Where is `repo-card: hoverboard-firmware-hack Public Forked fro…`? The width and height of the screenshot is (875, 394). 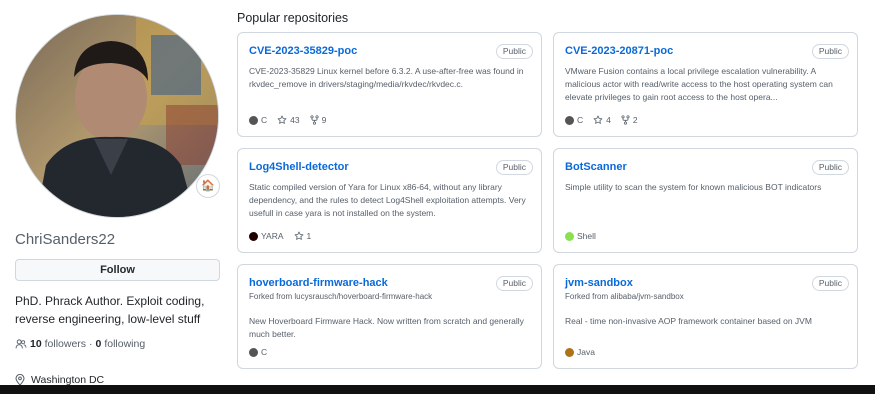 repo-card: hoverboard-firmware-hack Public Forked fro… is located at coordinates (389, 316).